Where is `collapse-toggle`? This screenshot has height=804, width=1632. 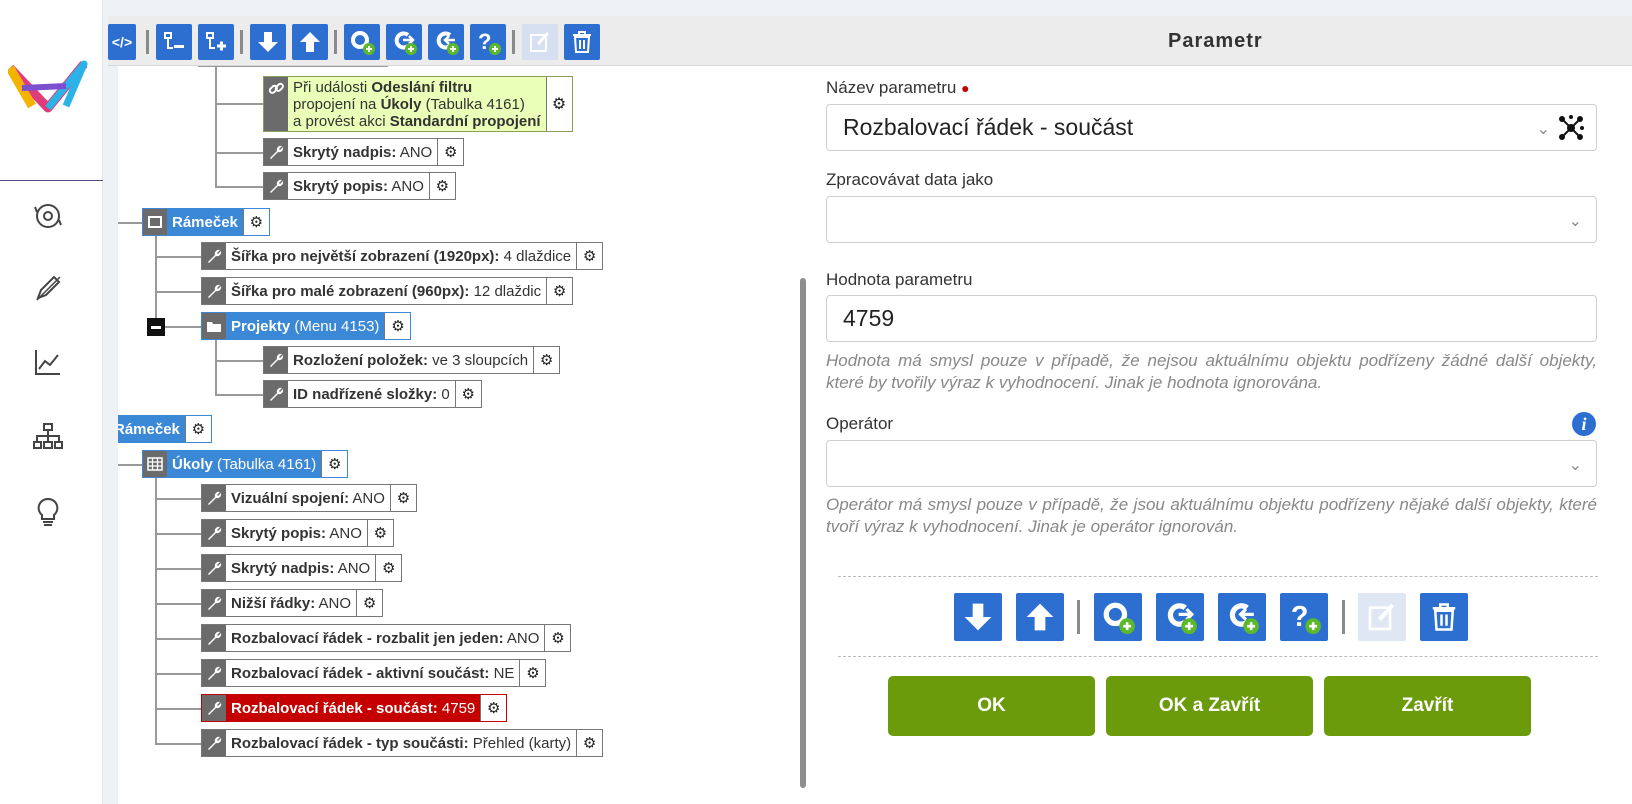 collapse-toggle is located at coordinates (156, 327).